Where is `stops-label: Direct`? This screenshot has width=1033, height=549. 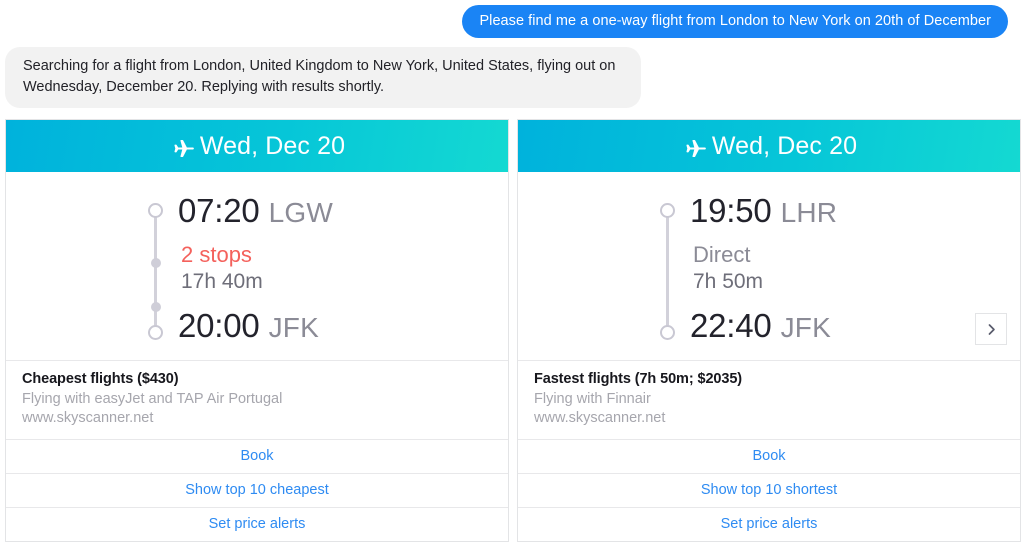
stops-label: Direct is located at coordinates (722, 255).